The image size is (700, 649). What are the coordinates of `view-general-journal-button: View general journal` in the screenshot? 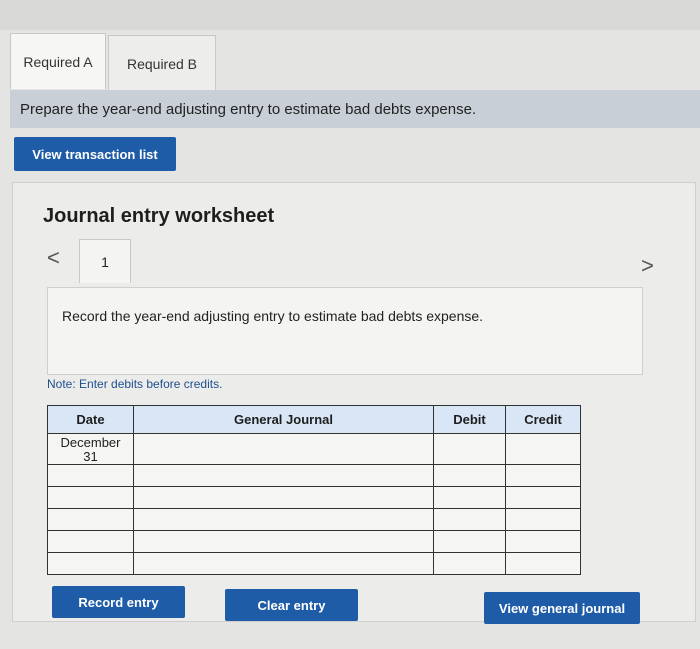 It's located at (562, 608).